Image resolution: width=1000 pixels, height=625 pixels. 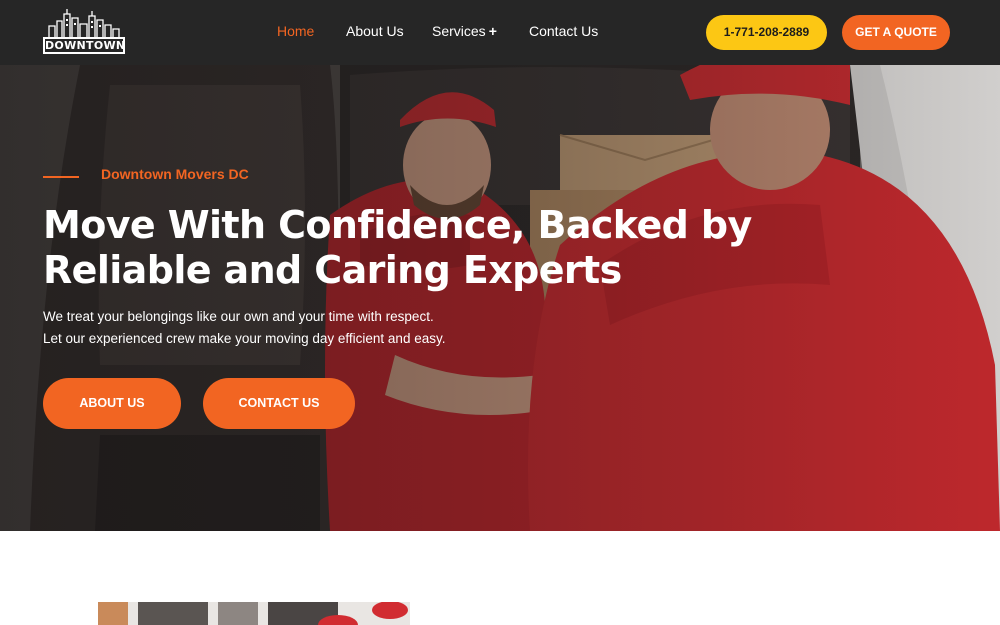 What do you see at coordinates (563, 31) in the screenshot?
I see `nav-contact-us: Contact Us` at bounding box center [563, 31].